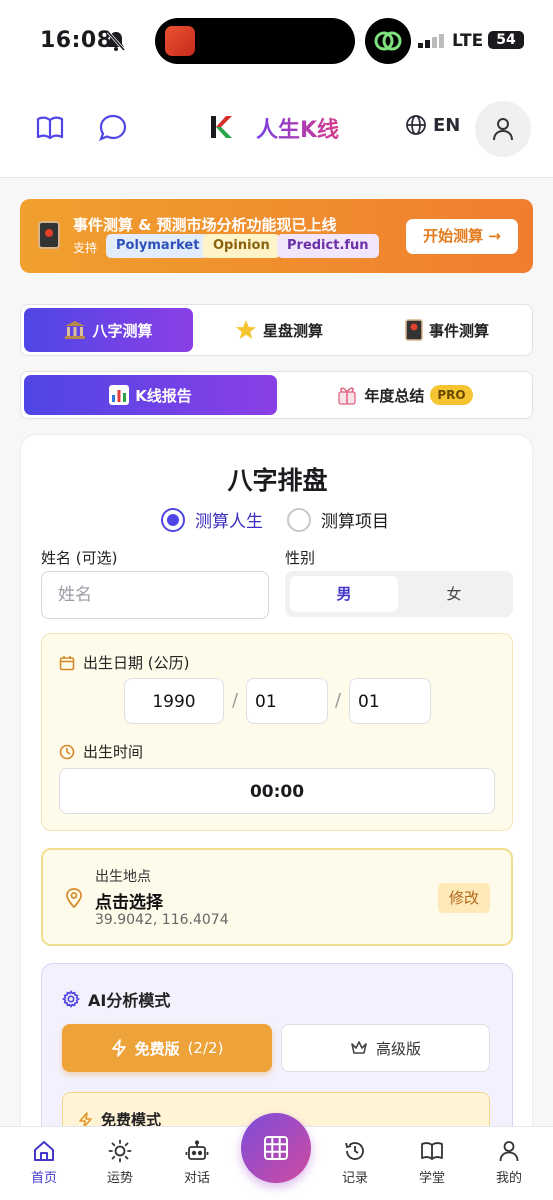 This screenshot has width=553, height=1200. I want to click on birth-place-coords: 39.9042, 116.4074, so click(162, 920).